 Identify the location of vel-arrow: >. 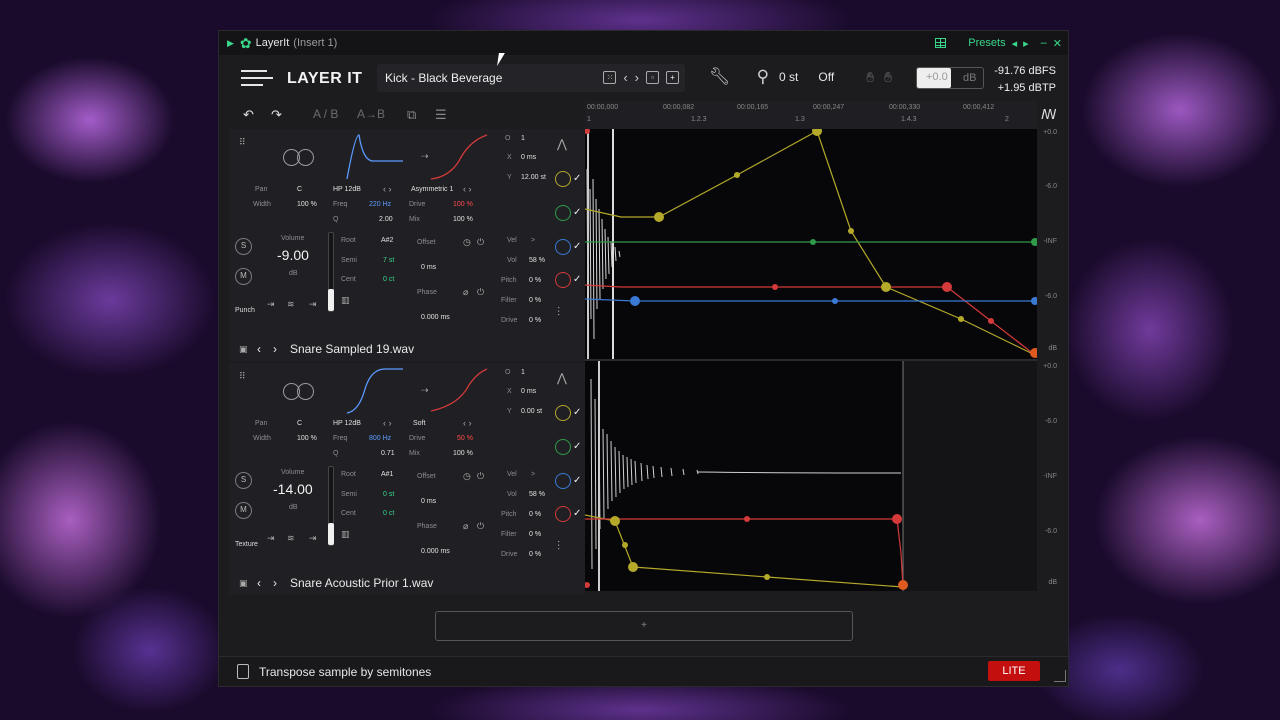
(533, 240).